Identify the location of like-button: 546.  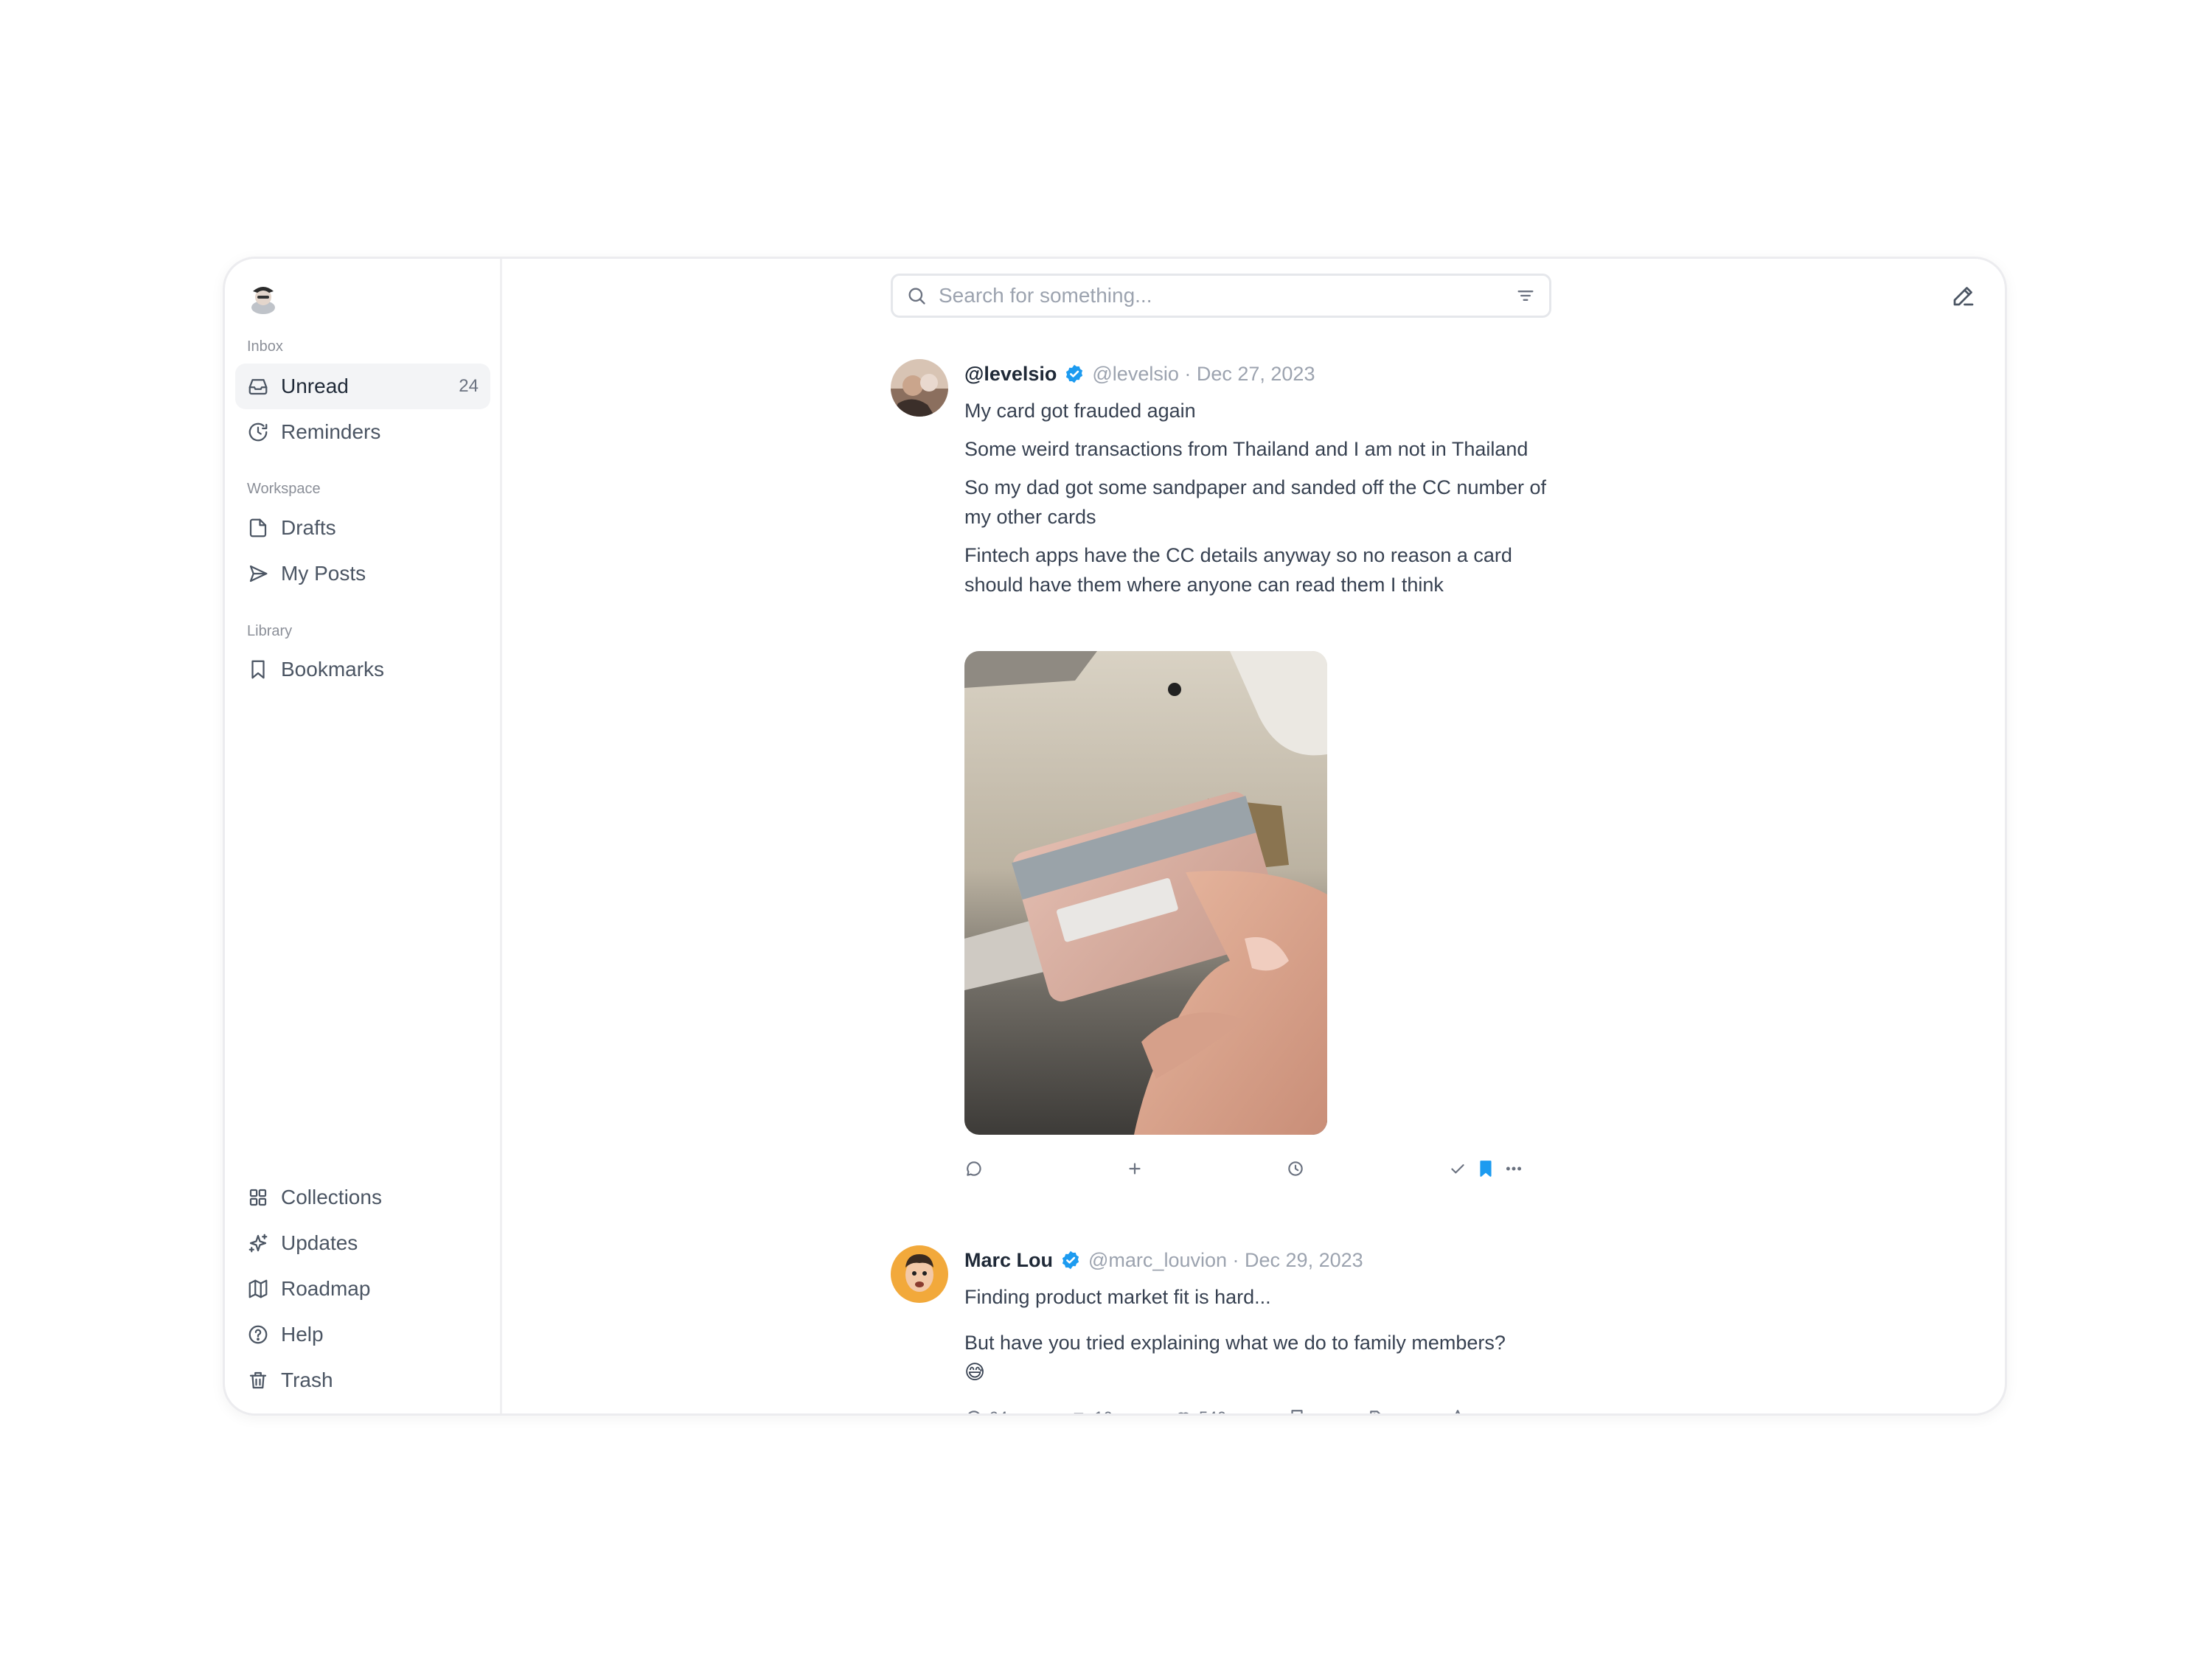
(1200, 1408).